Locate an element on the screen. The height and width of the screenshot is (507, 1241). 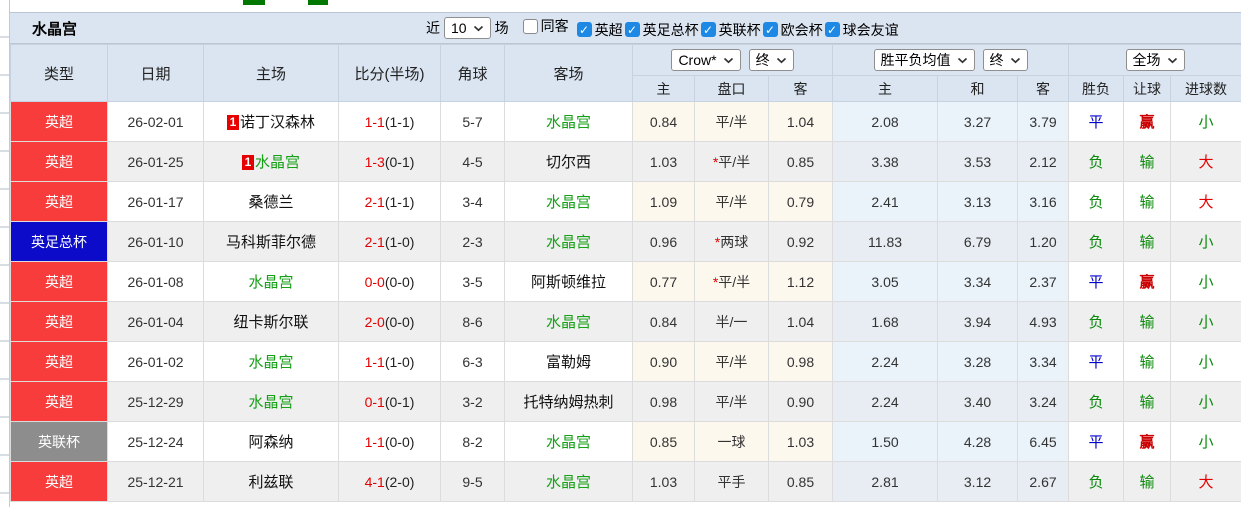
odds-time-select: 终 is located at coordinates (771, 60).